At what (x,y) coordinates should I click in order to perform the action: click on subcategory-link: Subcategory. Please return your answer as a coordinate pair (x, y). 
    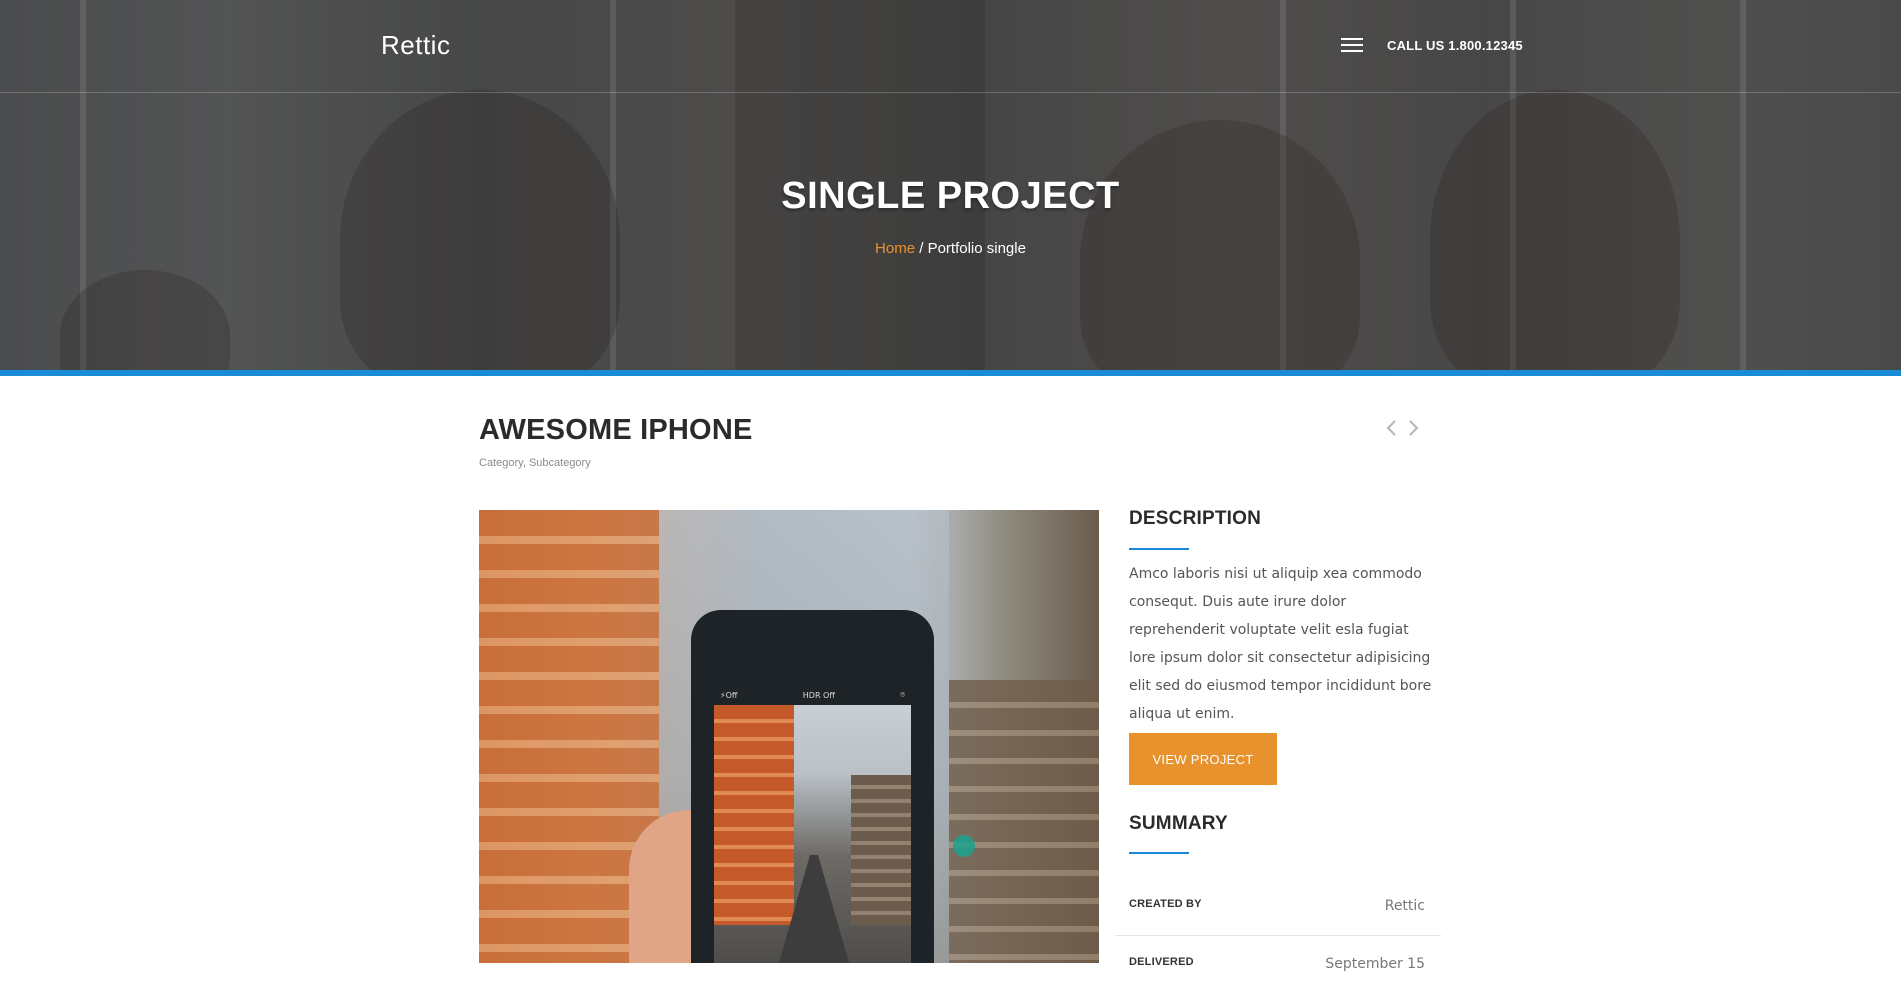
    Looking at the image, I should click on (560, 463).